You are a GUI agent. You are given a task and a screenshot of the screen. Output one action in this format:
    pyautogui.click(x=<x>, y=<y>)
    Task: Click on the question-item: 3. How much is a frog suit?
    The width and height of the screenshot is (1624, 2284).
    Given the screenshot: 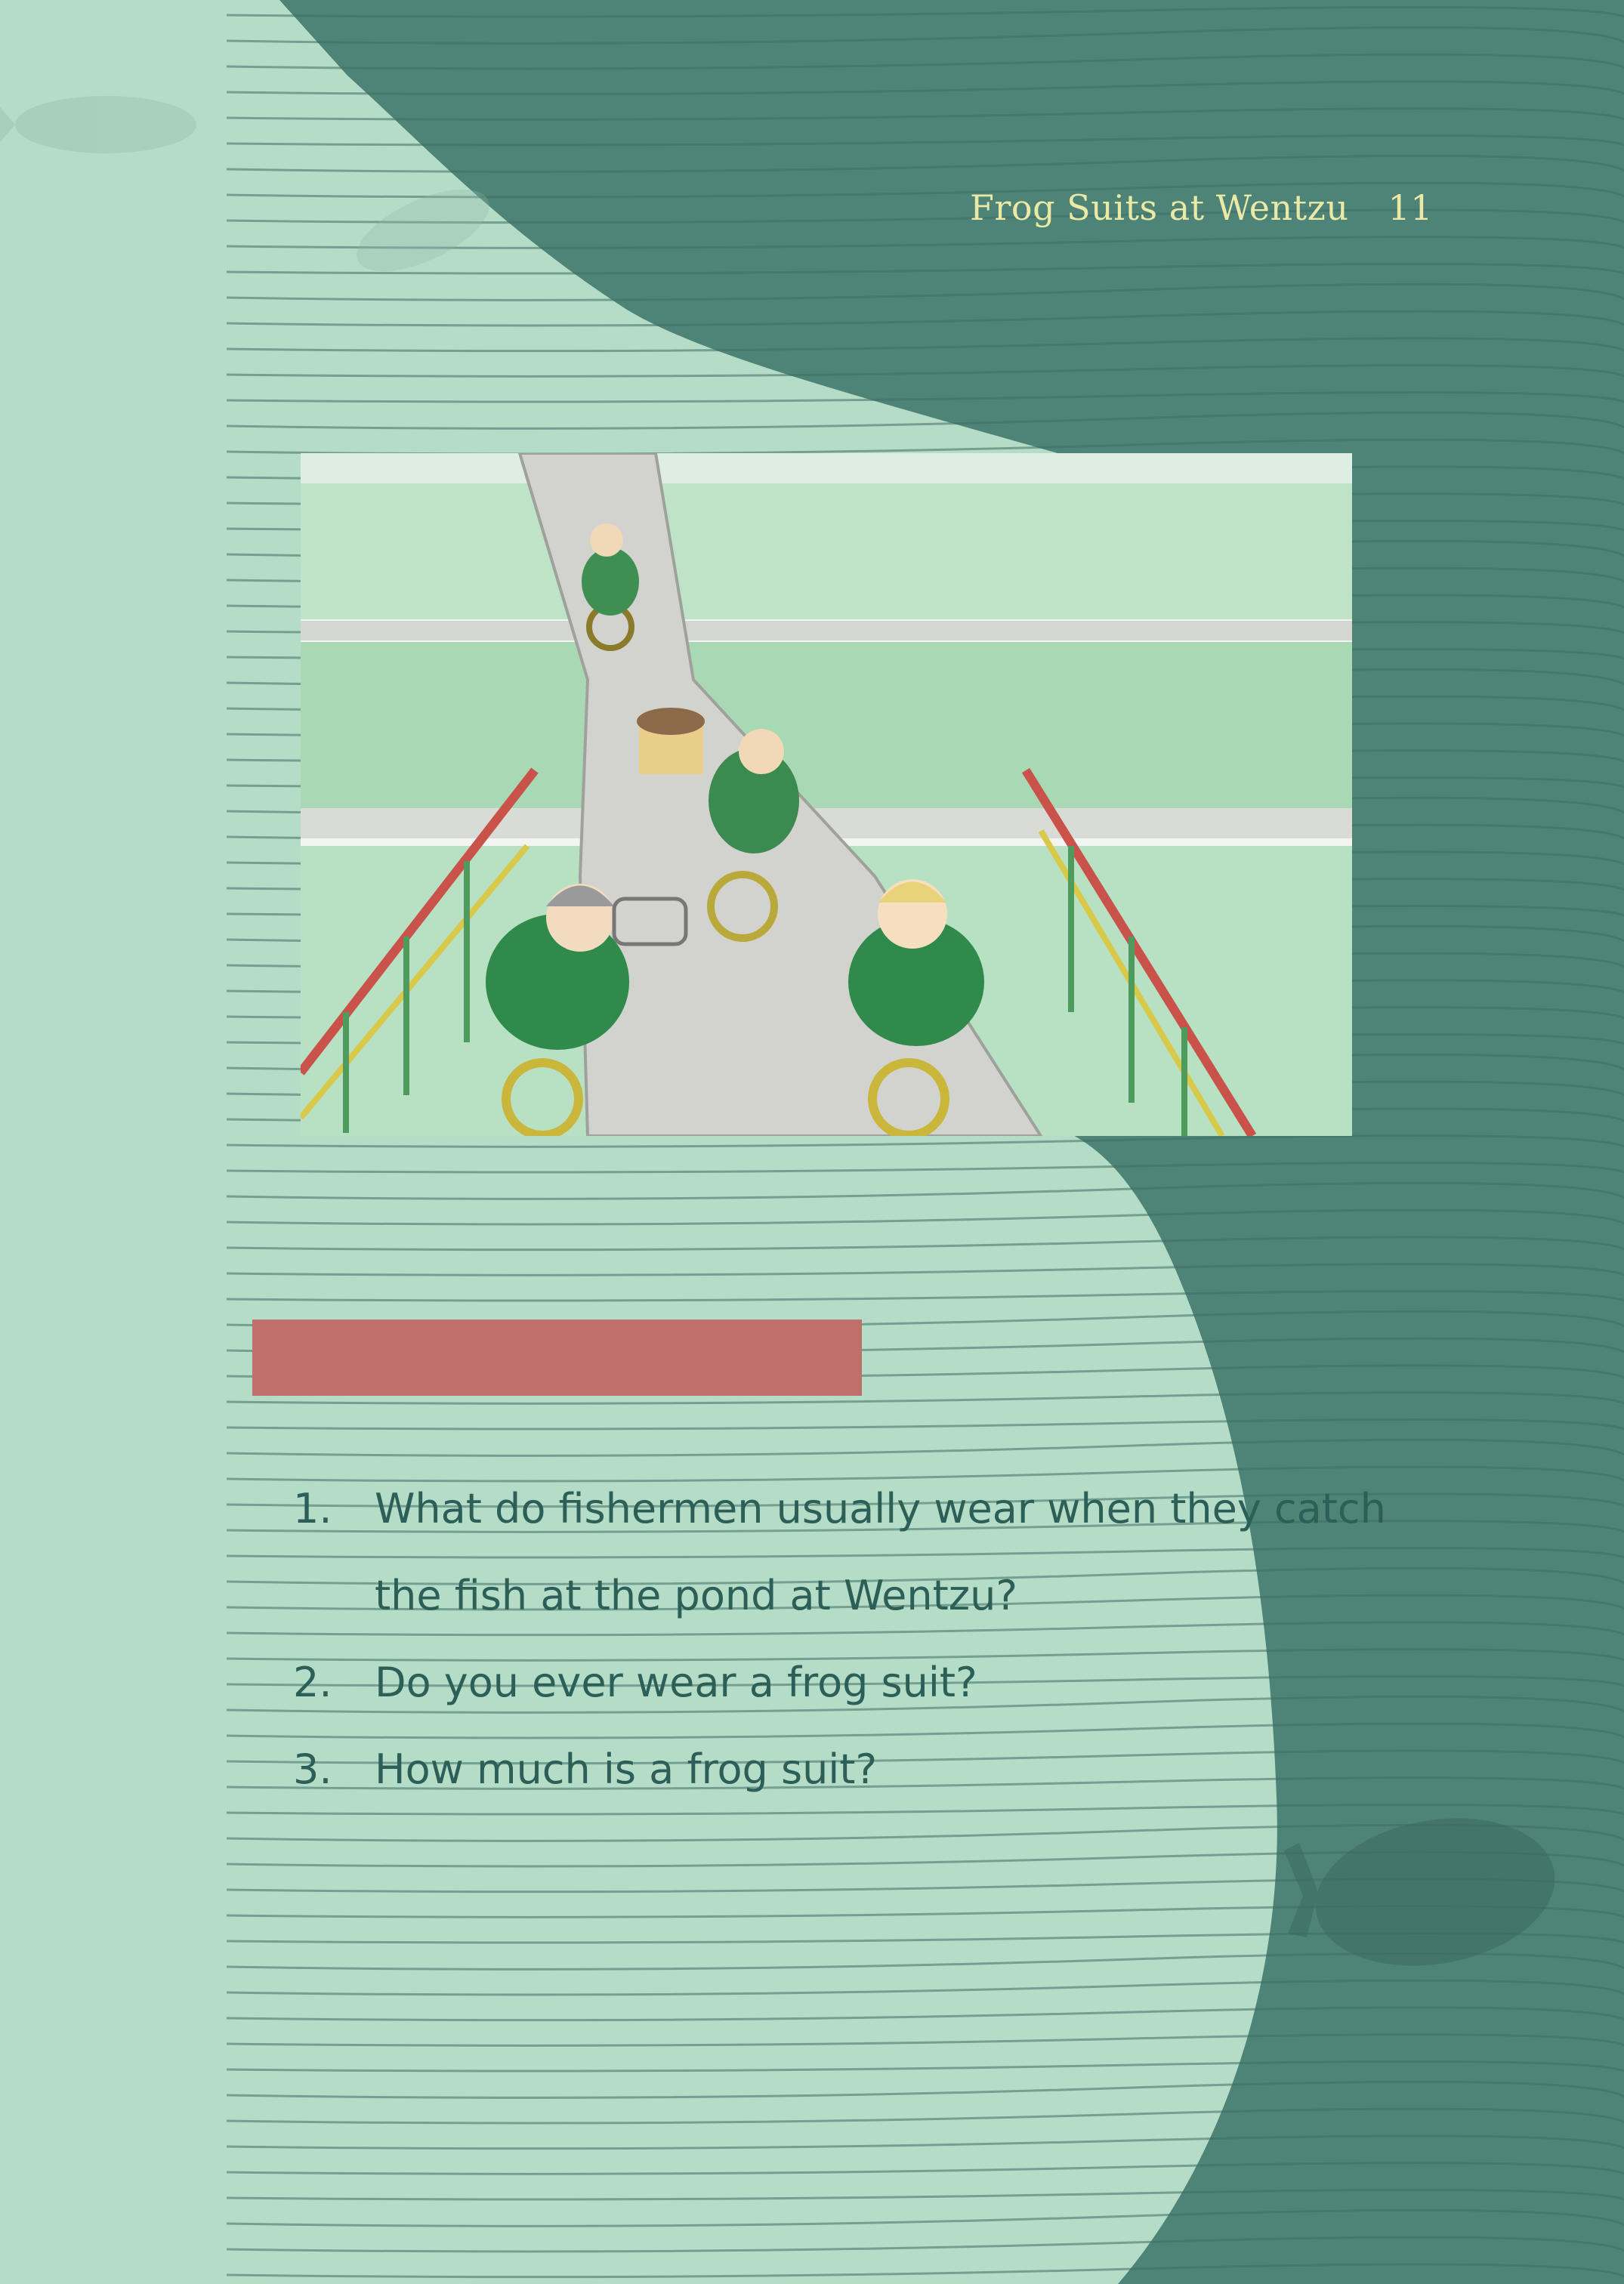 What is the action you would take?
    pyautogui.click(x=860, y=1770)
    